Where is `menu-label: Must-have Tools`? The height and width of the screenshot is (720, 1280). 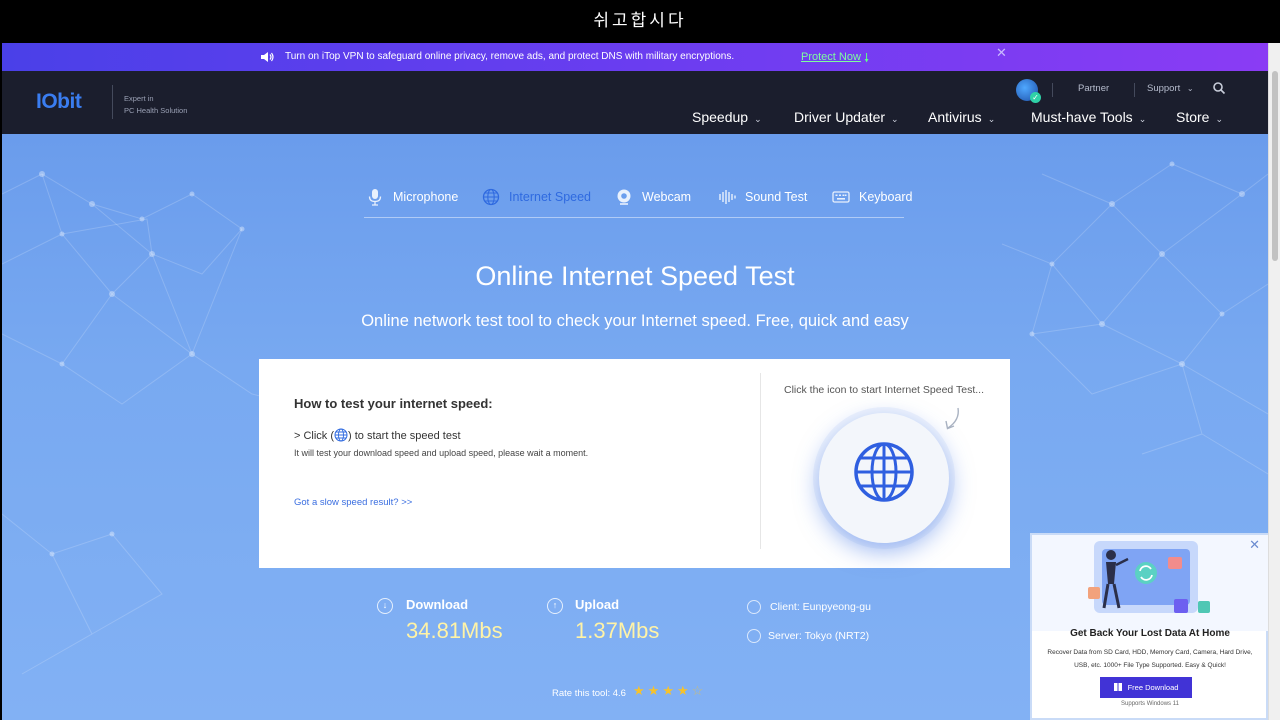
menu-label: Must-have Tools is located at coordinates (1082, 117).